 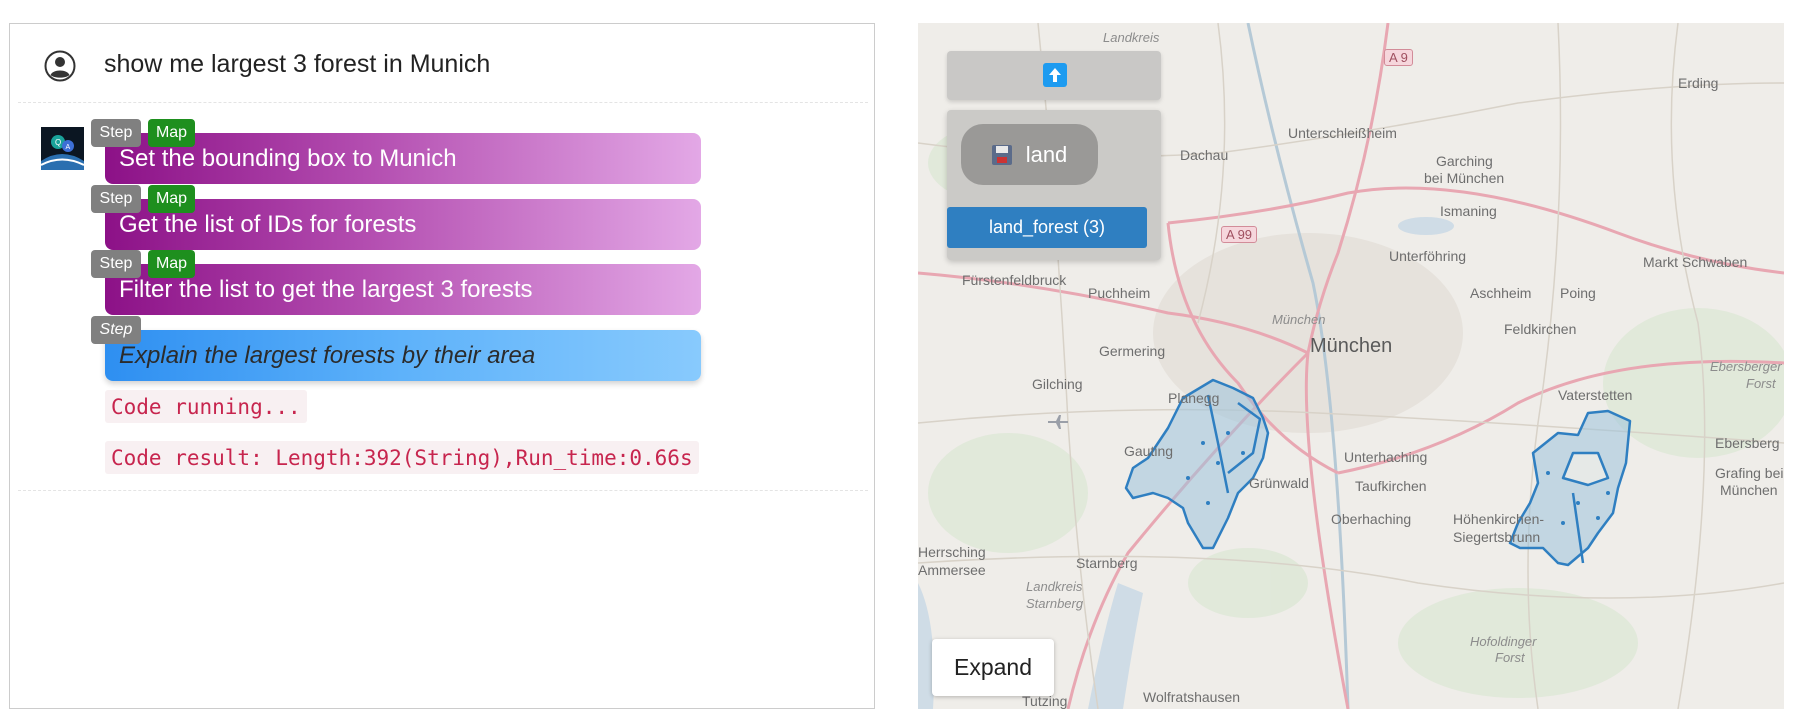 I want to click on assistant-avatar-icon: Q A, so click(x=62, y=148).